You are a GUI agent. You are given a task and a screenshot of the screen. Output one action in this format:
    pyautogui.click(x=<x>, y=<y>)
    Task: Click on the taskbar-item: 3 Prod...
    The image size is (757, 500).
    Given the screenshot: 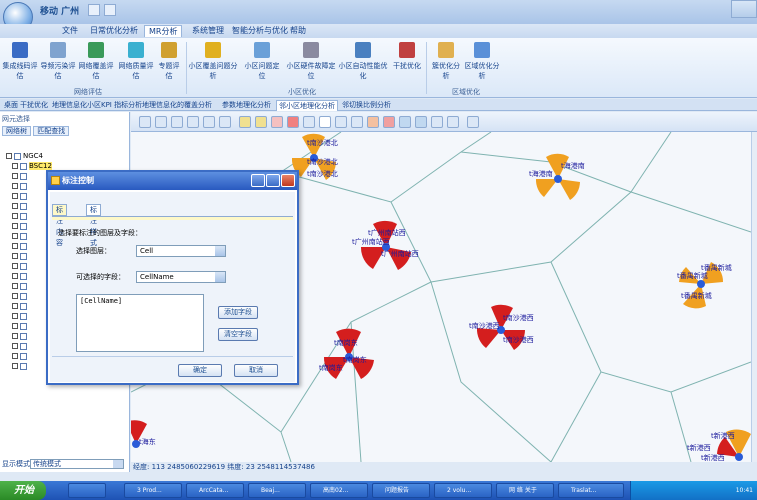 What is the action you would take?
    pyautogui.click(x=153, y=490)
    